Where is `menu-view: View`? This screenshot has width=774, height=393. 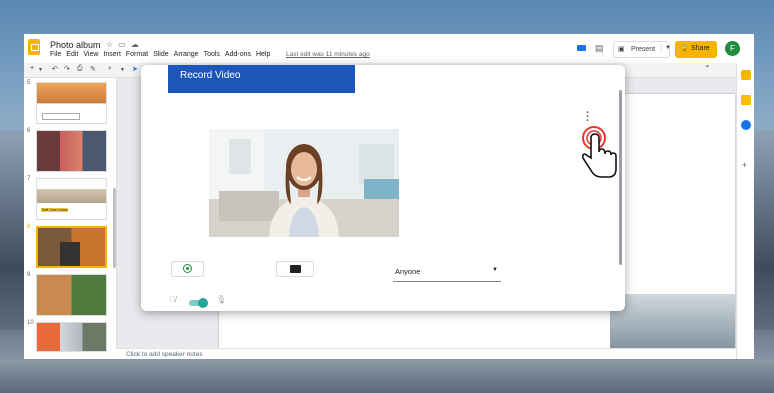 menu-view: View is located at coordinates (90, 54).